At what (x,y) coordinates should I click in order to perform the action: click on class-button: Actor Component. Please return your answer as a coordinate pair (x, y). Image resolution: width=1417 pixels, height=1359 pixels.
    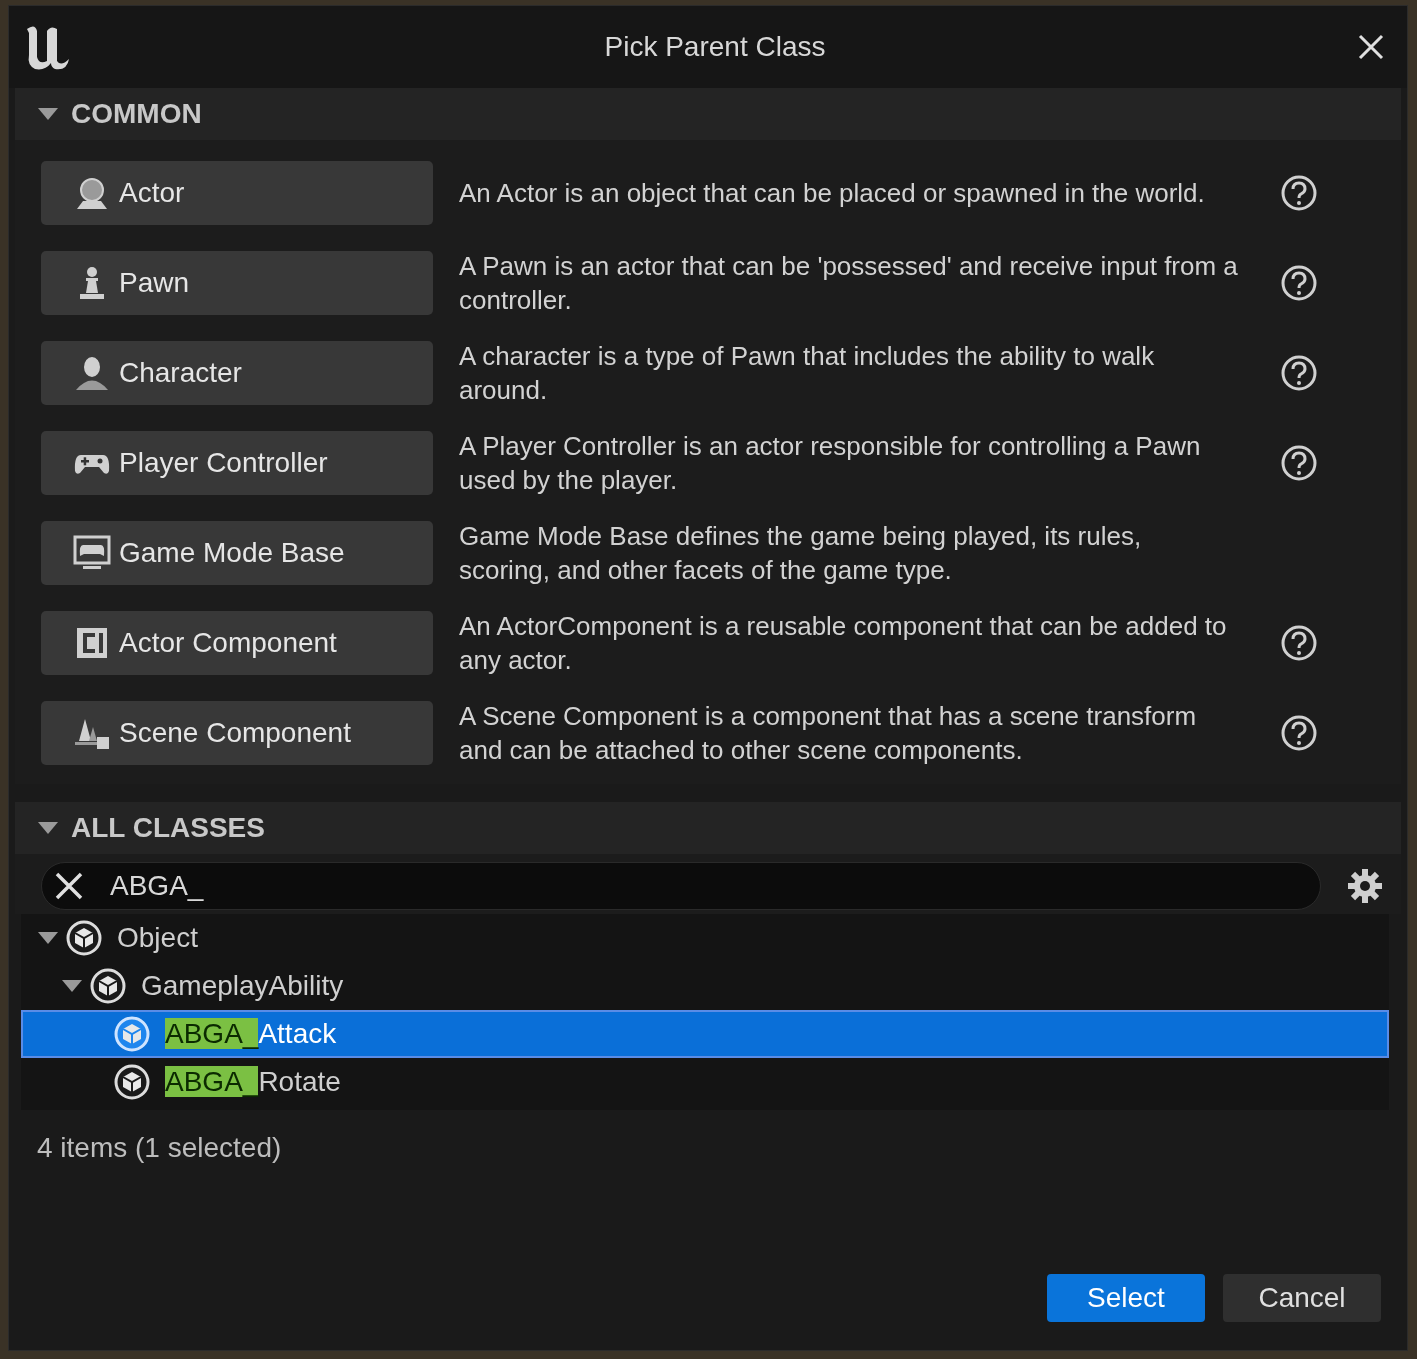
    Looking at the image, I should click on (237, 643).